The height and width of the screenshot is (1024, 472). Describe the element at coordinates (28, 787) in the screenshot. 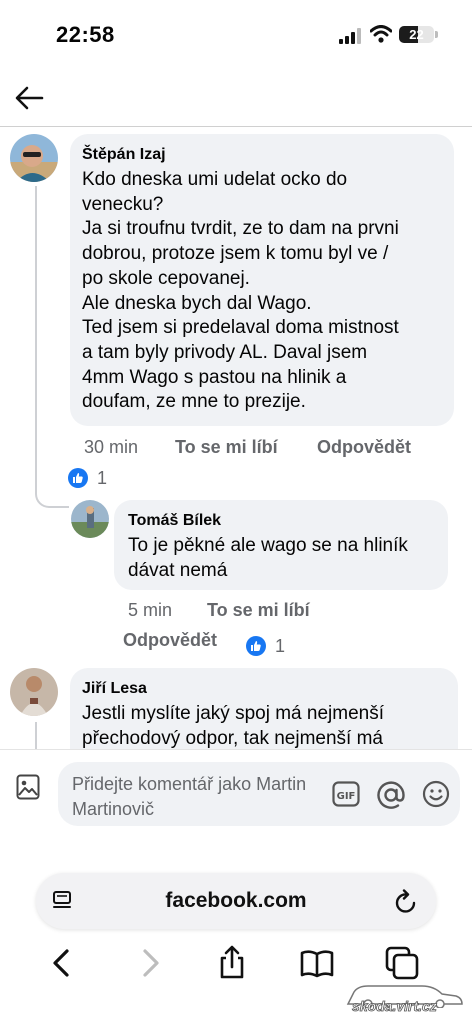

I see `photo-icon` at that location.